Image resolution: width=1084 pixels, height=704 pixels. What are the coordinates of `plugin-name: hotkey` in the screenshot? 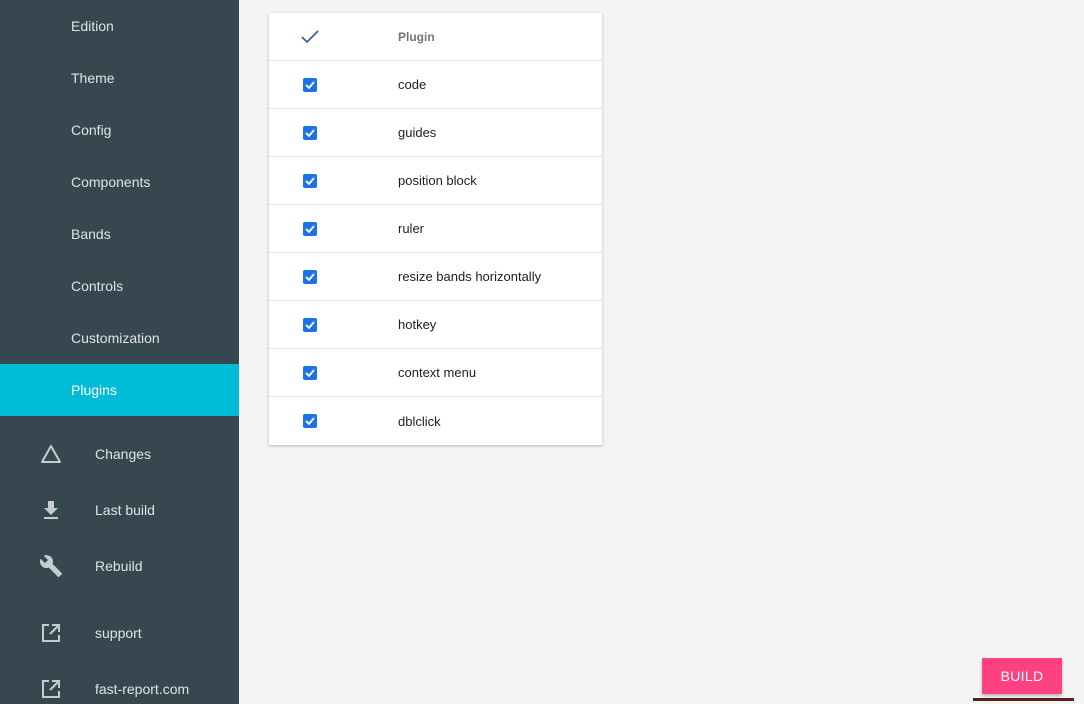 It's located at (417, 324).